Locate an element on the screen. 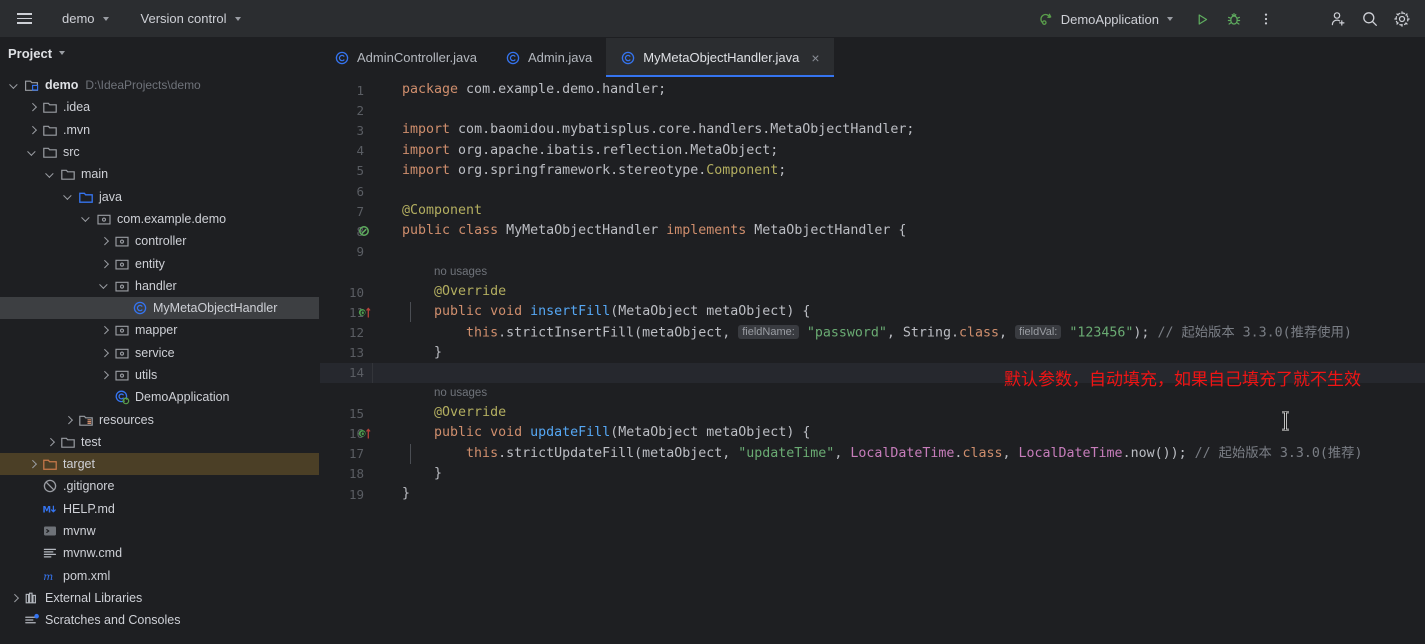  tree-item-test: test is located at coordinates (159, 442).